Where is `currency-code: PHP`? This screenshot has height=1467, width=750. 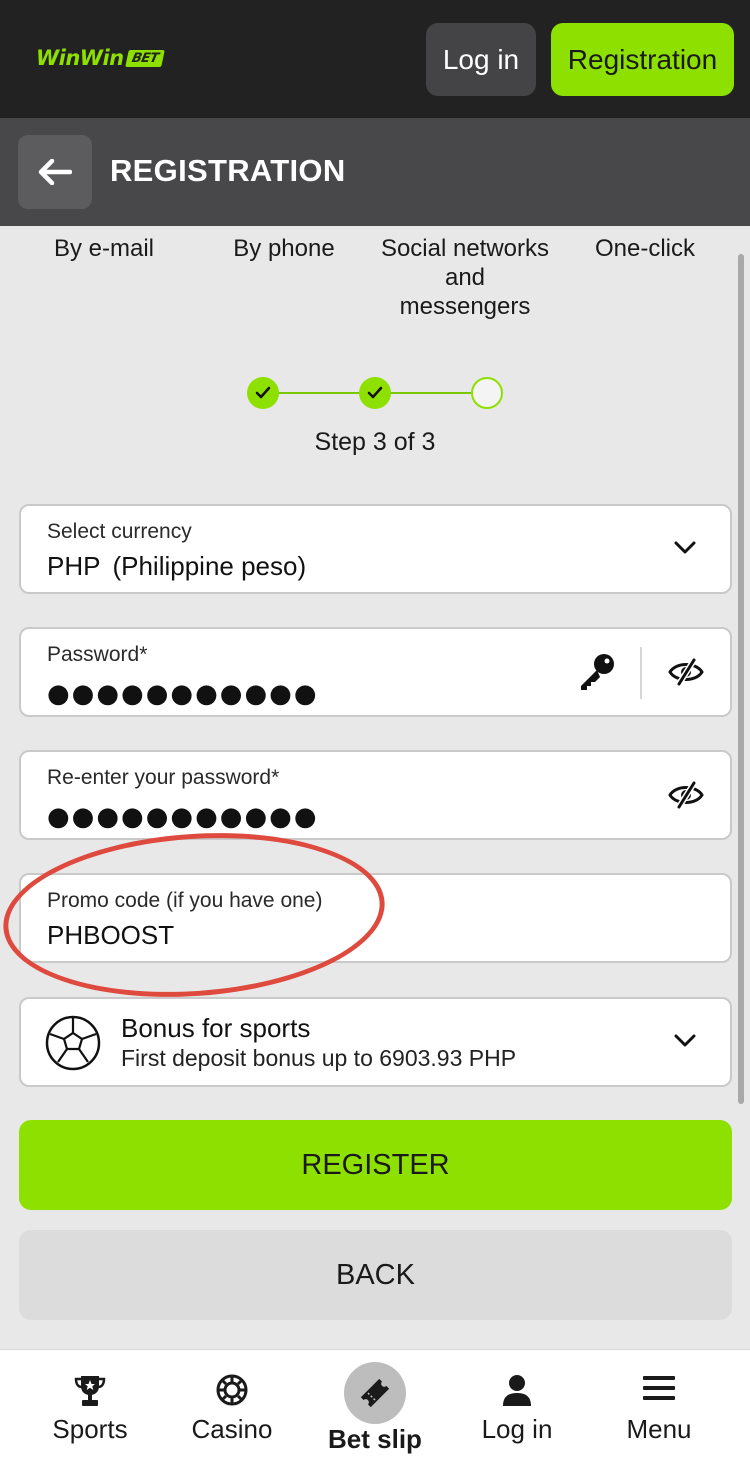 currency-code: PHP is located at coordinates (74, 566).